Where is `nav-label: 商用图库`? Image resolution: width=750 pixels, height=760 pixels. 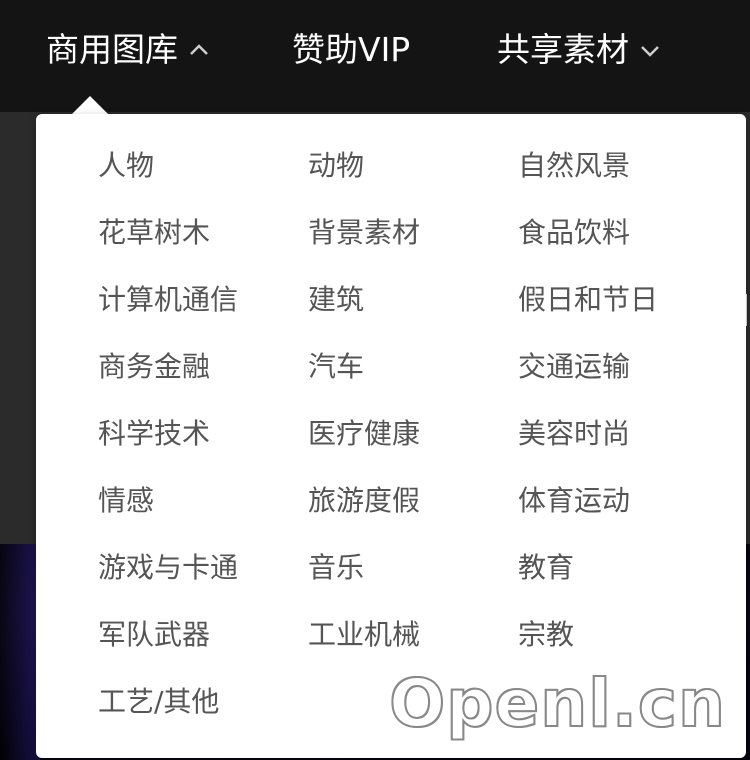
nav-label: 商用图库 is located at coordinates (112, 49).